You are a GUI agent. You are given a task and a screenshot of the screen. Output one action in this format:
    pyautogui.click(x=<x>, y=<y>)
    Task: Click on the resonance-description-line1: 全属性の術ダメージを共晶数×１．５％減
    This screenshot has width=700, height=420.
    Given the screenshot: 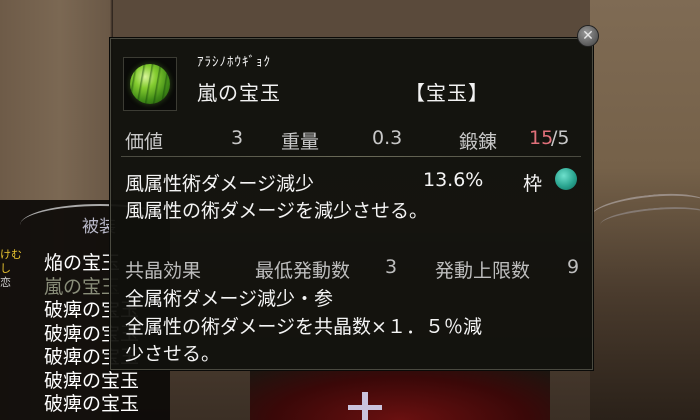 What is the action you would take?
    pyautogui.click(x=303, y=327)
    